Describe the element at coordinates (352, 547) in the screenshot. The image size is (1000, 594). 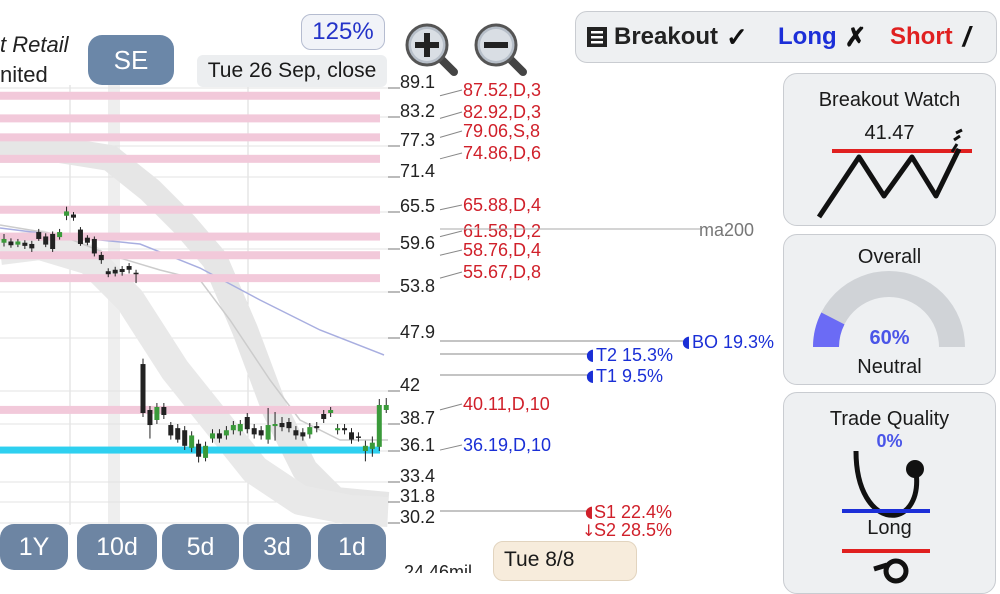
I see `range-button-1d: 1d` at that location.